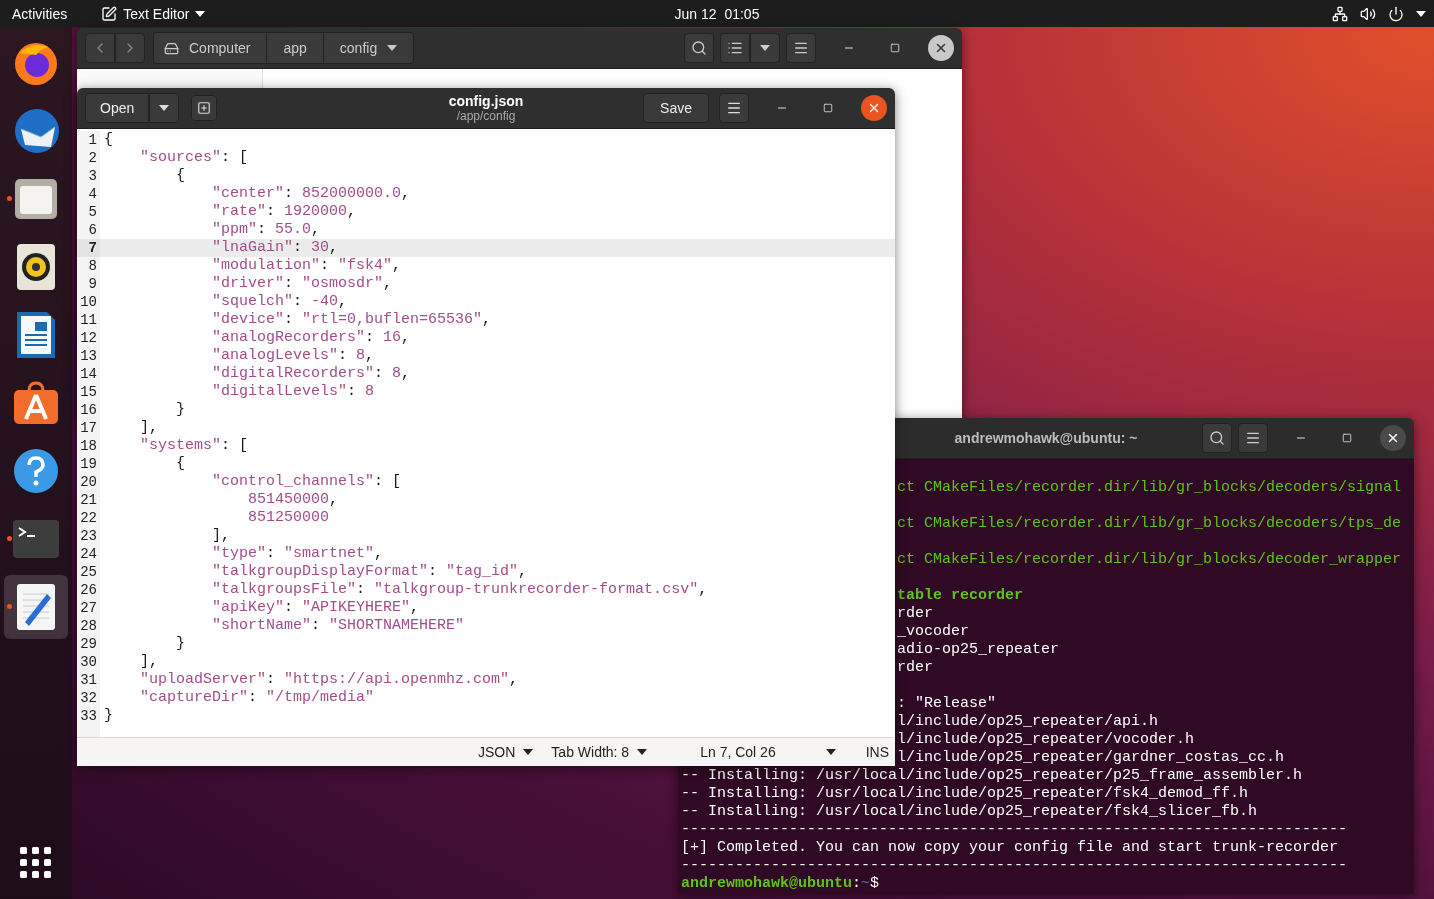 This screenshot has width=1434, height=899. What do you see at coordinates (36, 863) in the screenshot?
I see `app-grid-icon` at bounding box center [36, 863].